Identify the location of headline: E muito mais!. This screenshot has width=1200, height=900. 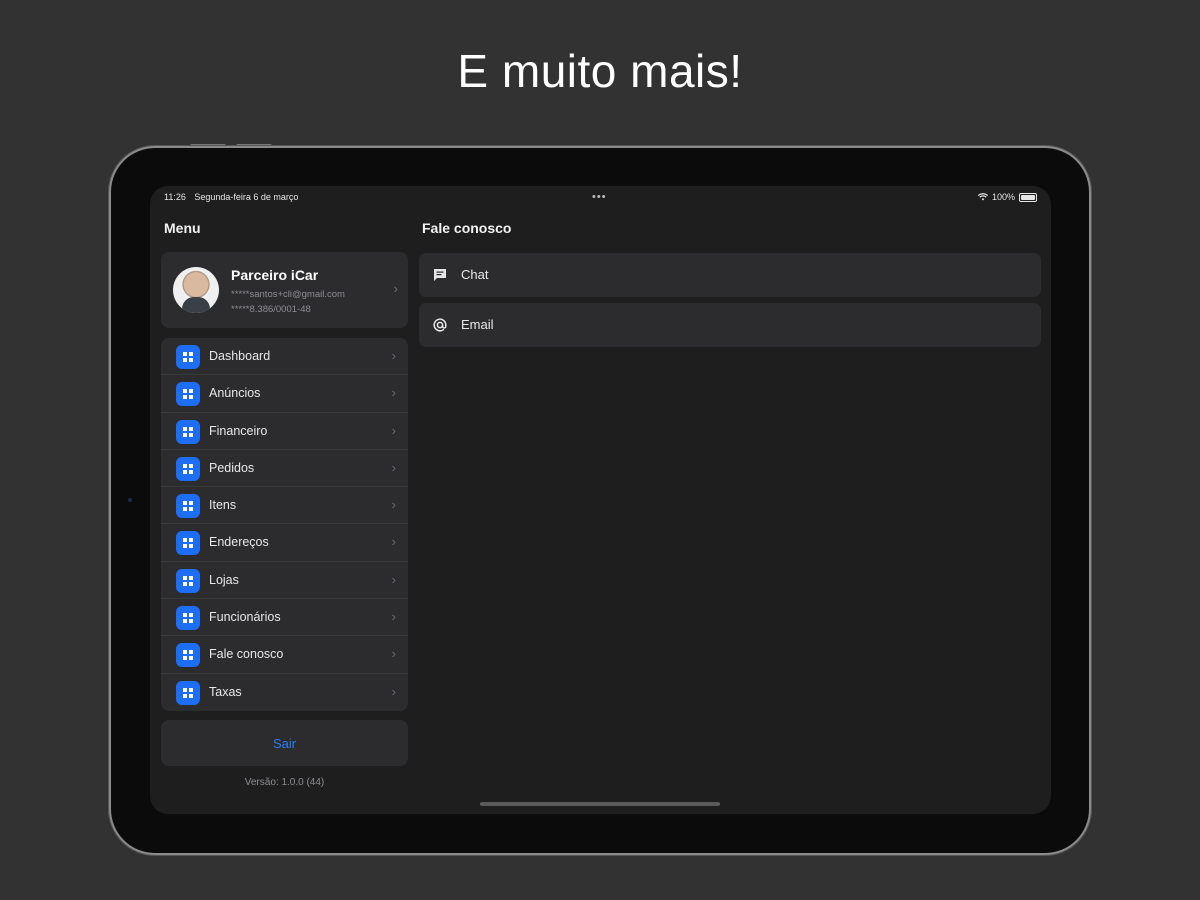
(600, 71).